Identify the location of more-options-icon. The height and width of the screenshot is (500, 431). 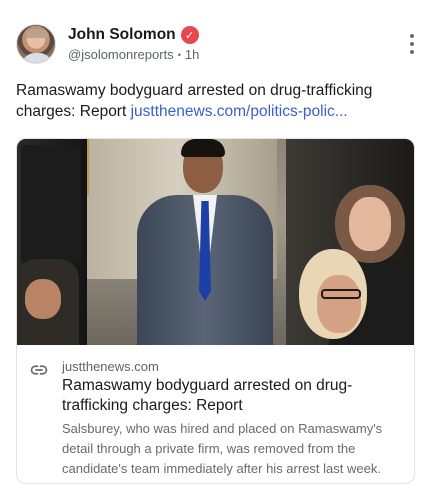
(412, 44).